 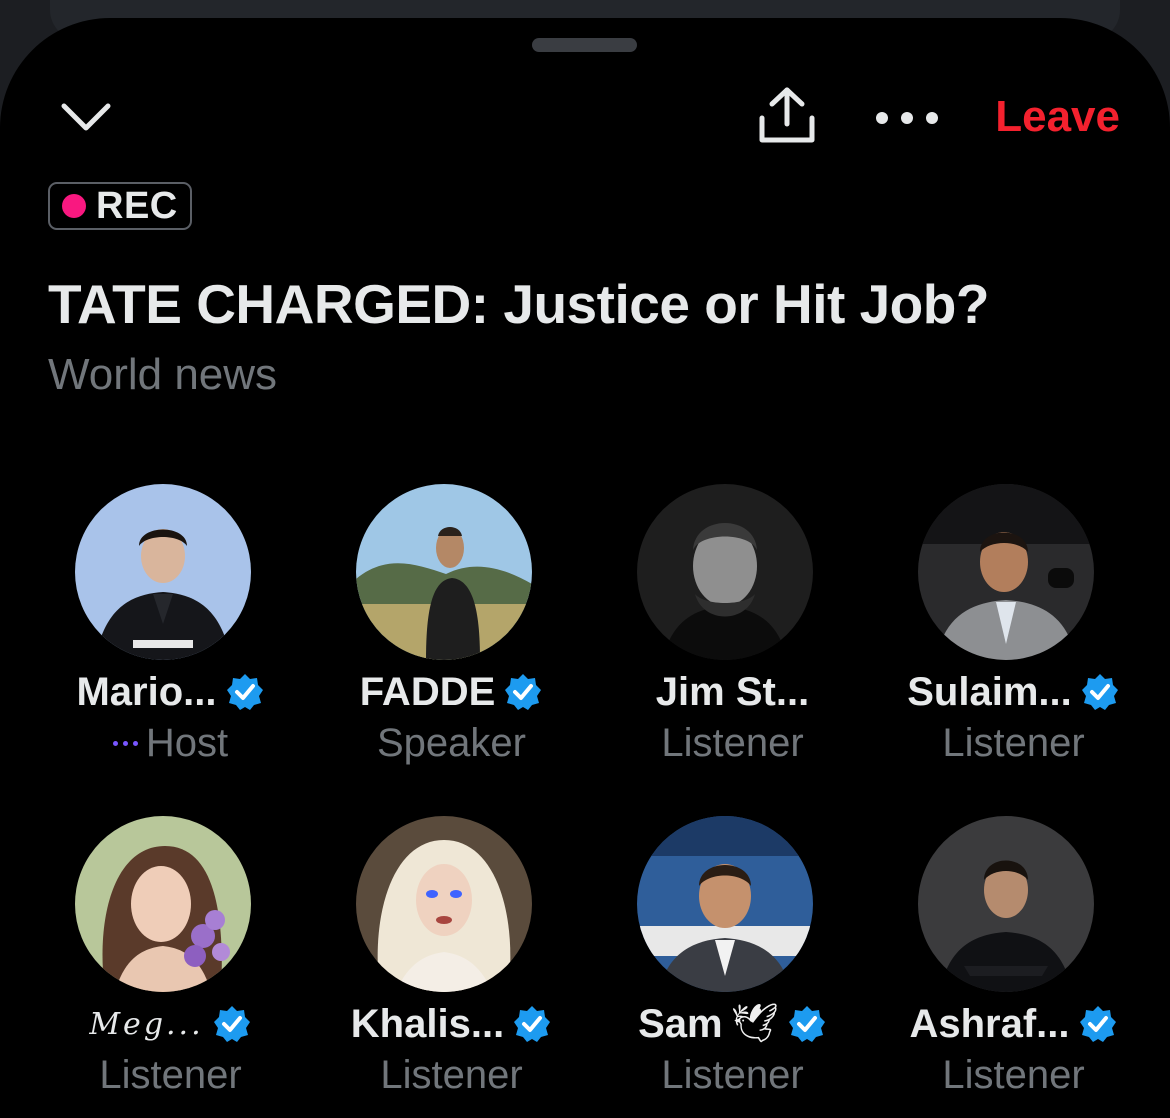 I want to click on participant-name: FADDE, so click(x=427, y=691).